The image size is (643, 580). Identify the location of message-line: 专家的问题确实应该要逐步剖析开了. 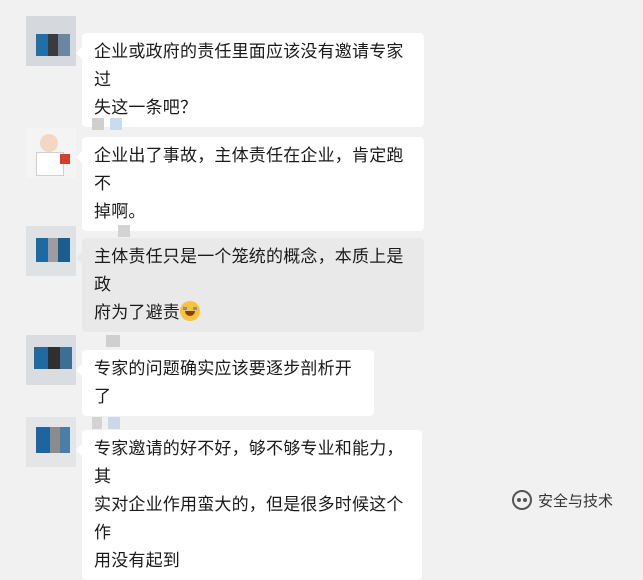
(223, 383).